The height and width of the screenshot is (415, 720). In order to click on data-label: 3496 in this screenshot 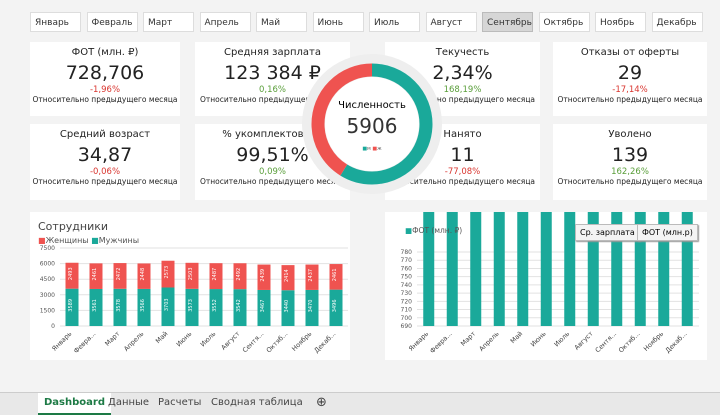, I will do `click(335, 305)`.